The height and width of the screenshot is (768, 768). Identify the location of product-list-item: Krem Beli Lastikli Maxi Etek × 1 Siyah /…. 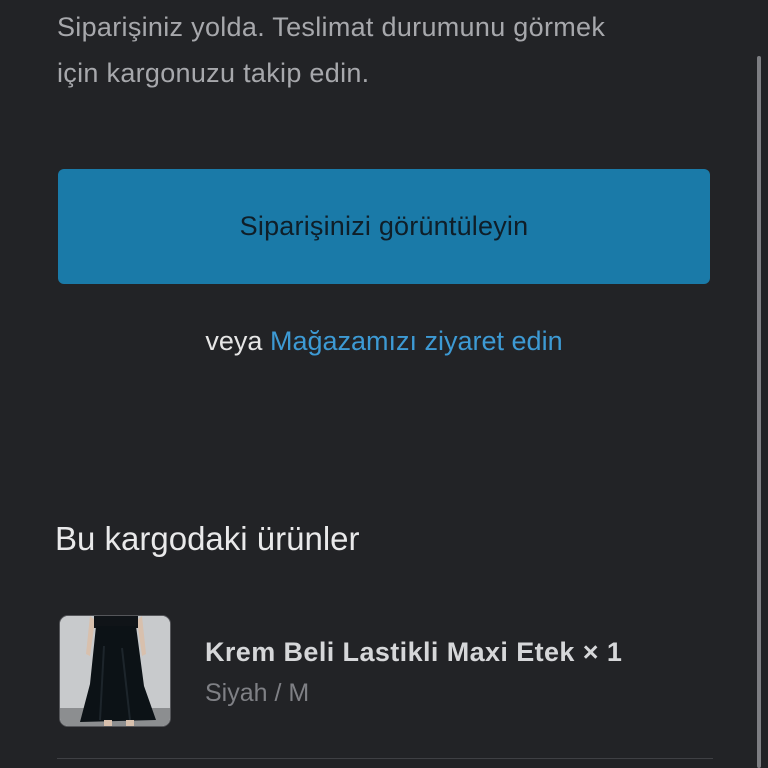
(379, 672).